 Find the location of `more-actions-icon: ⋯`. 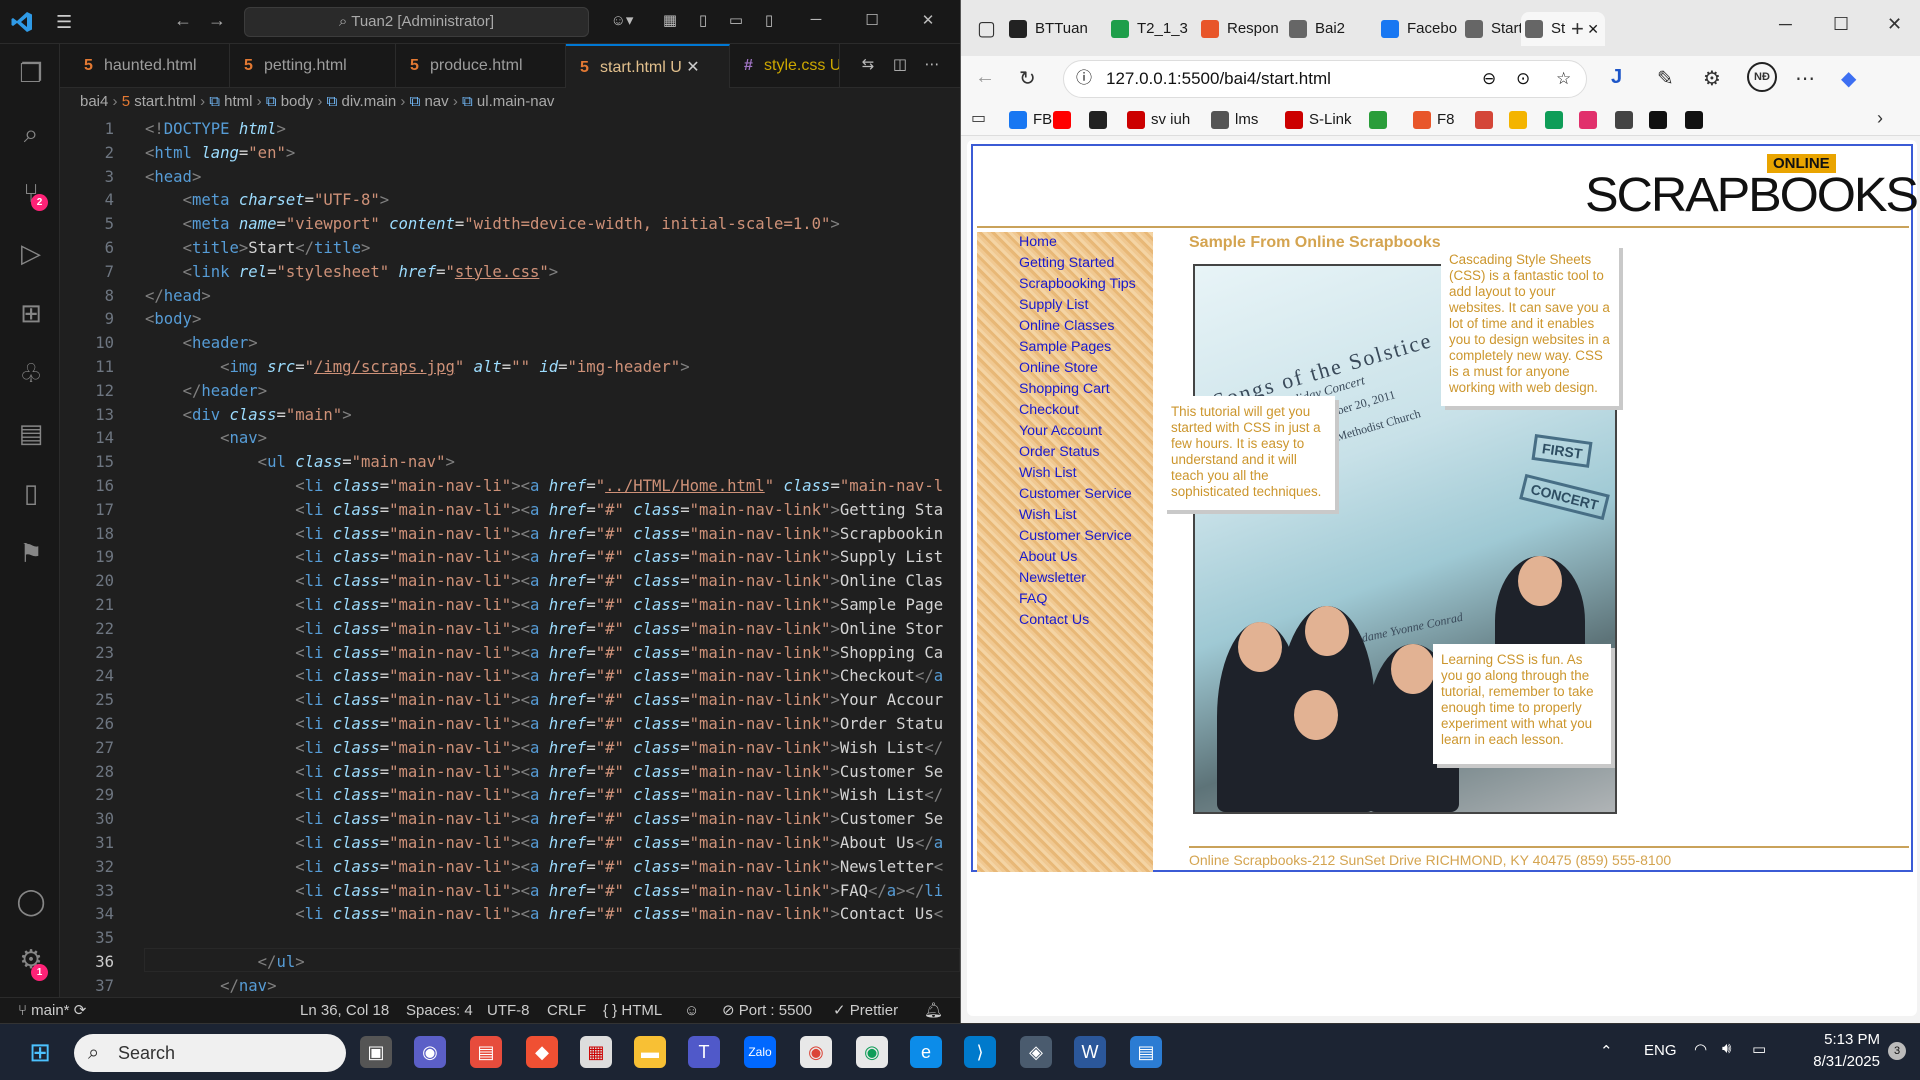

more-actions-icon: ⋯ is located at coordinates (932, 65).